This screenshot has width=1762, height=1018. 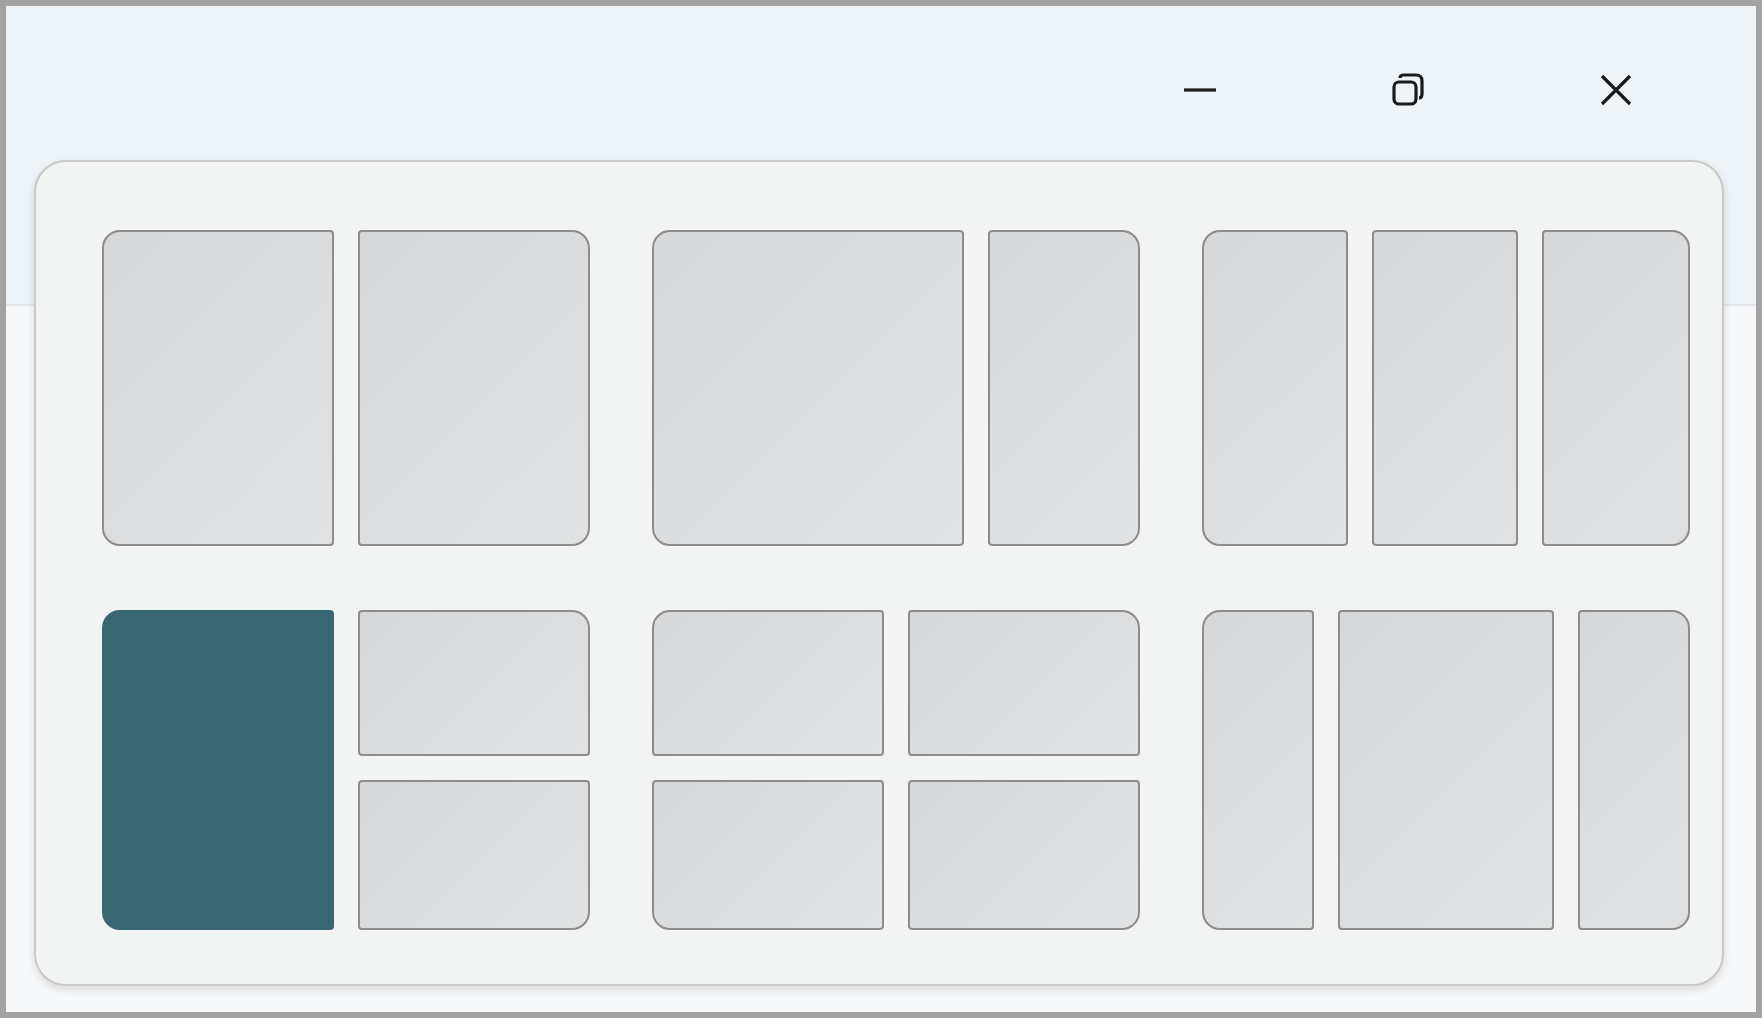 I want to click on minimize-icon, so click(x=1200, y=90).